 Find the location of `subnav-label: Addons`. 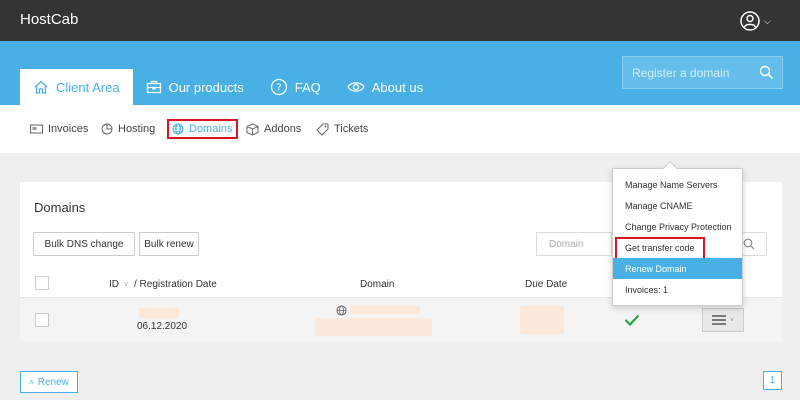

subnav-label: Addons is located at coordinates (283, 129).